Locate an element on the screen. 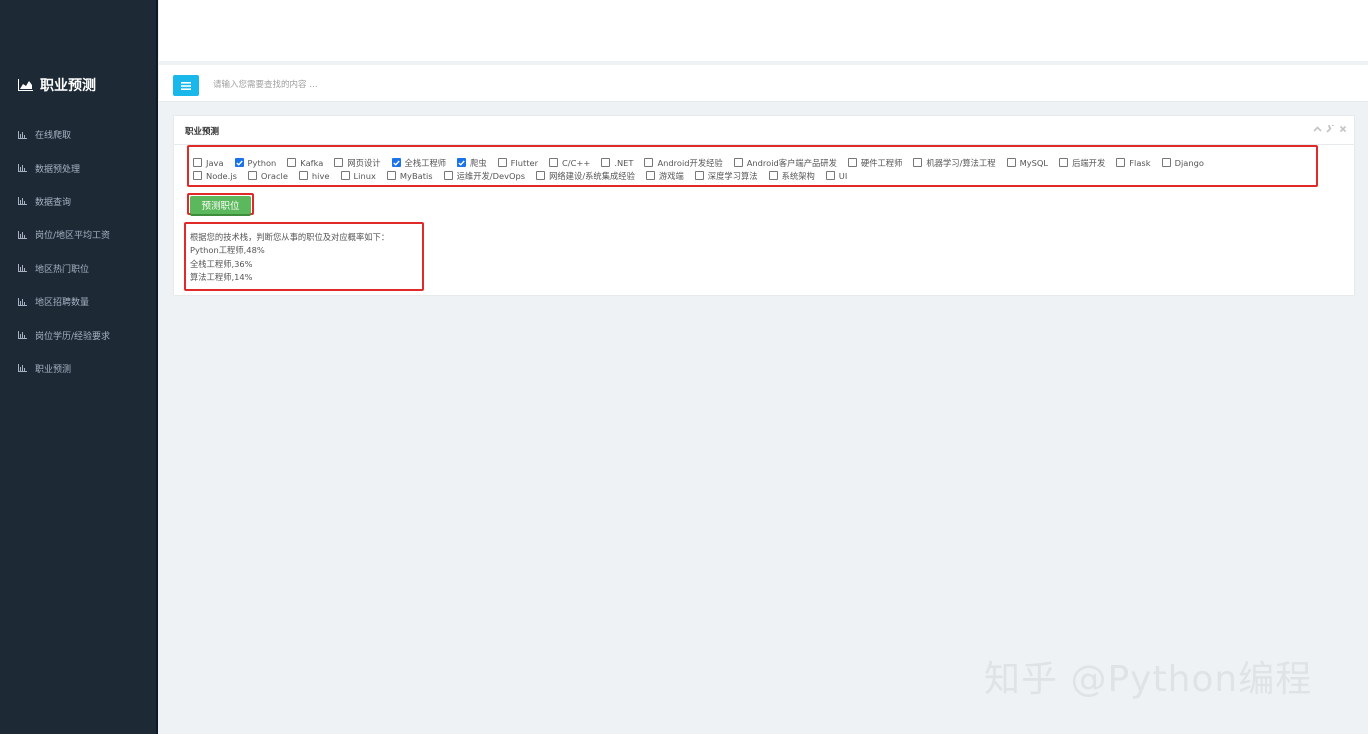 The image size is (1368, 734). skill-option: 全栈工程师 is located at coordinates (418, 163).